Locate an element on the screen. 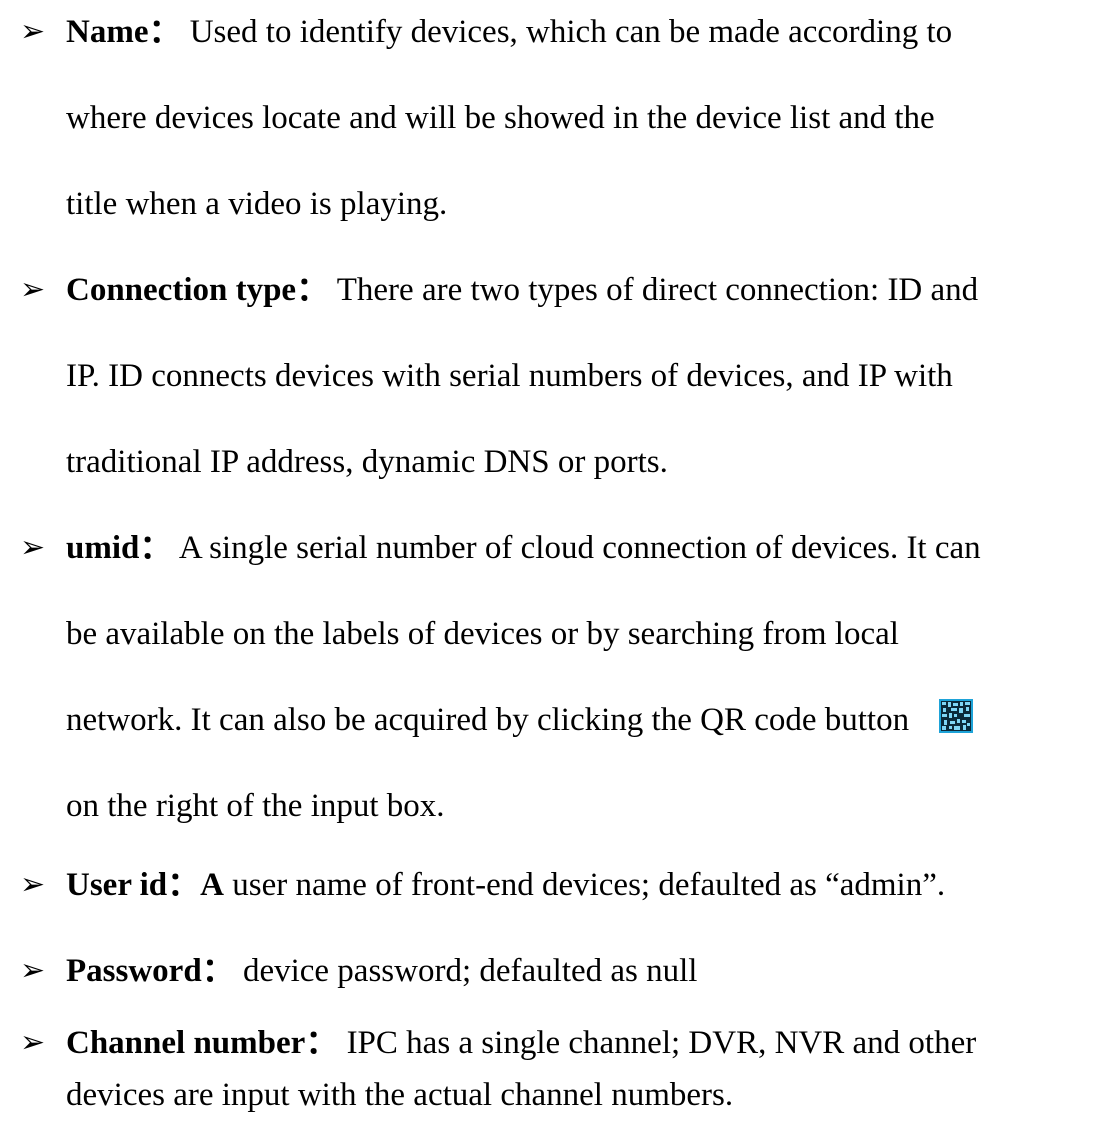  list-item-line: title when a video is playing. is located at coordinates (257, 204).